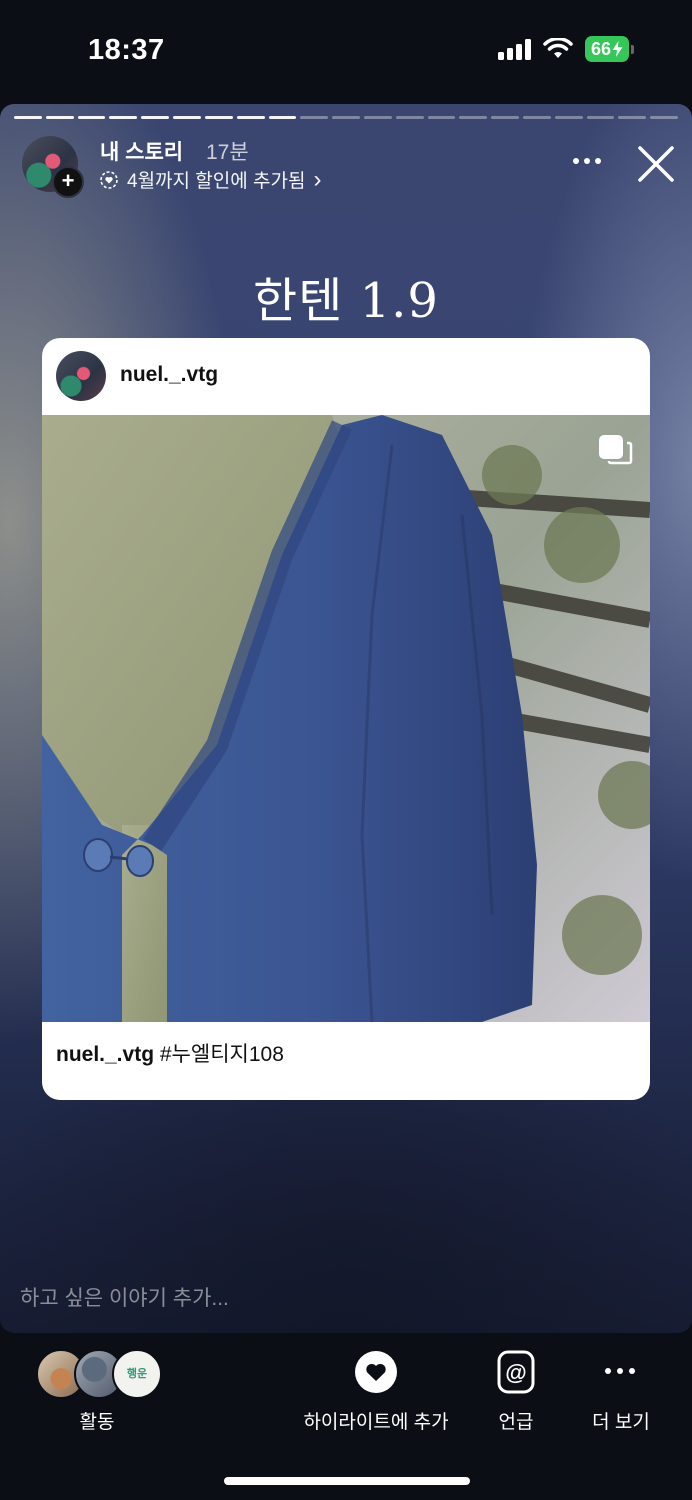  I want to click on activity-button: 행운, so click(99, 1374).